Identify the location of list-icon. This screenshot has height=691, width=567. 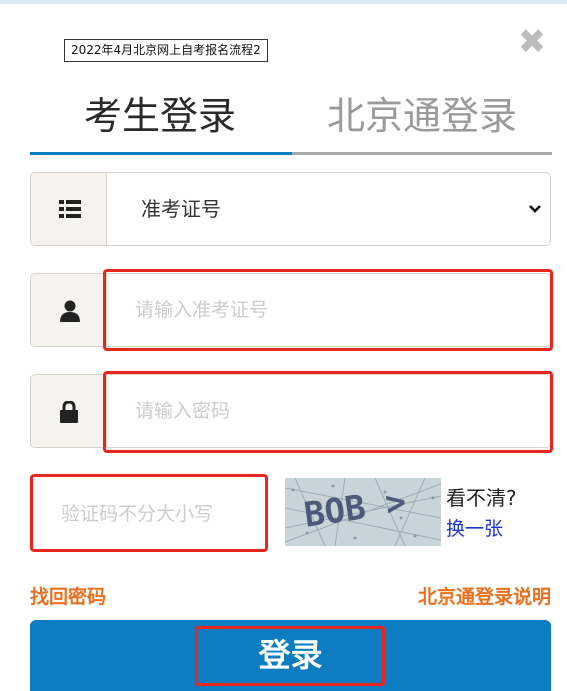
(70, 209).